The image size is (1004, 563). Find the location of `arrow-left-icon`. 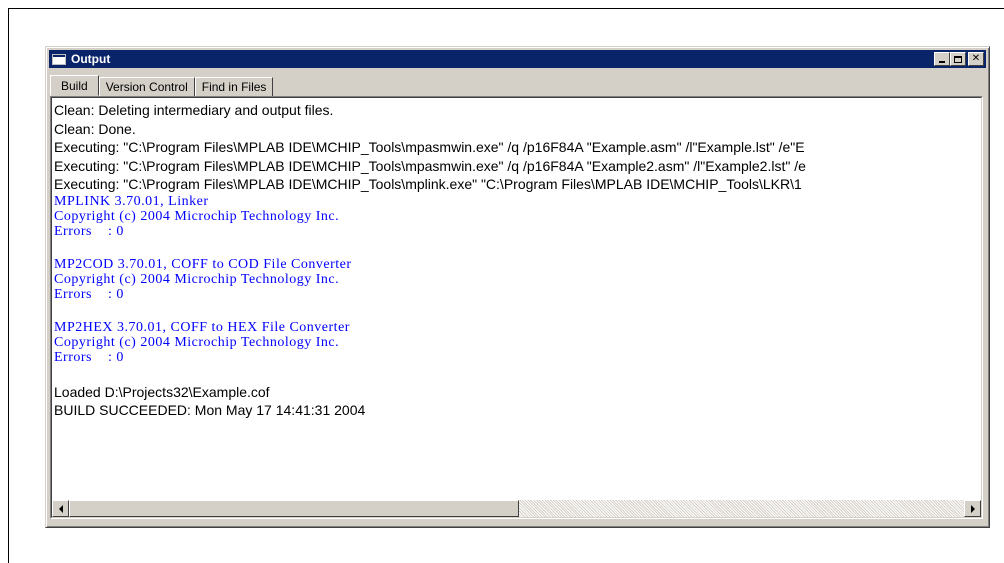

arrow-left-icon is located at coordinates (60, 508).